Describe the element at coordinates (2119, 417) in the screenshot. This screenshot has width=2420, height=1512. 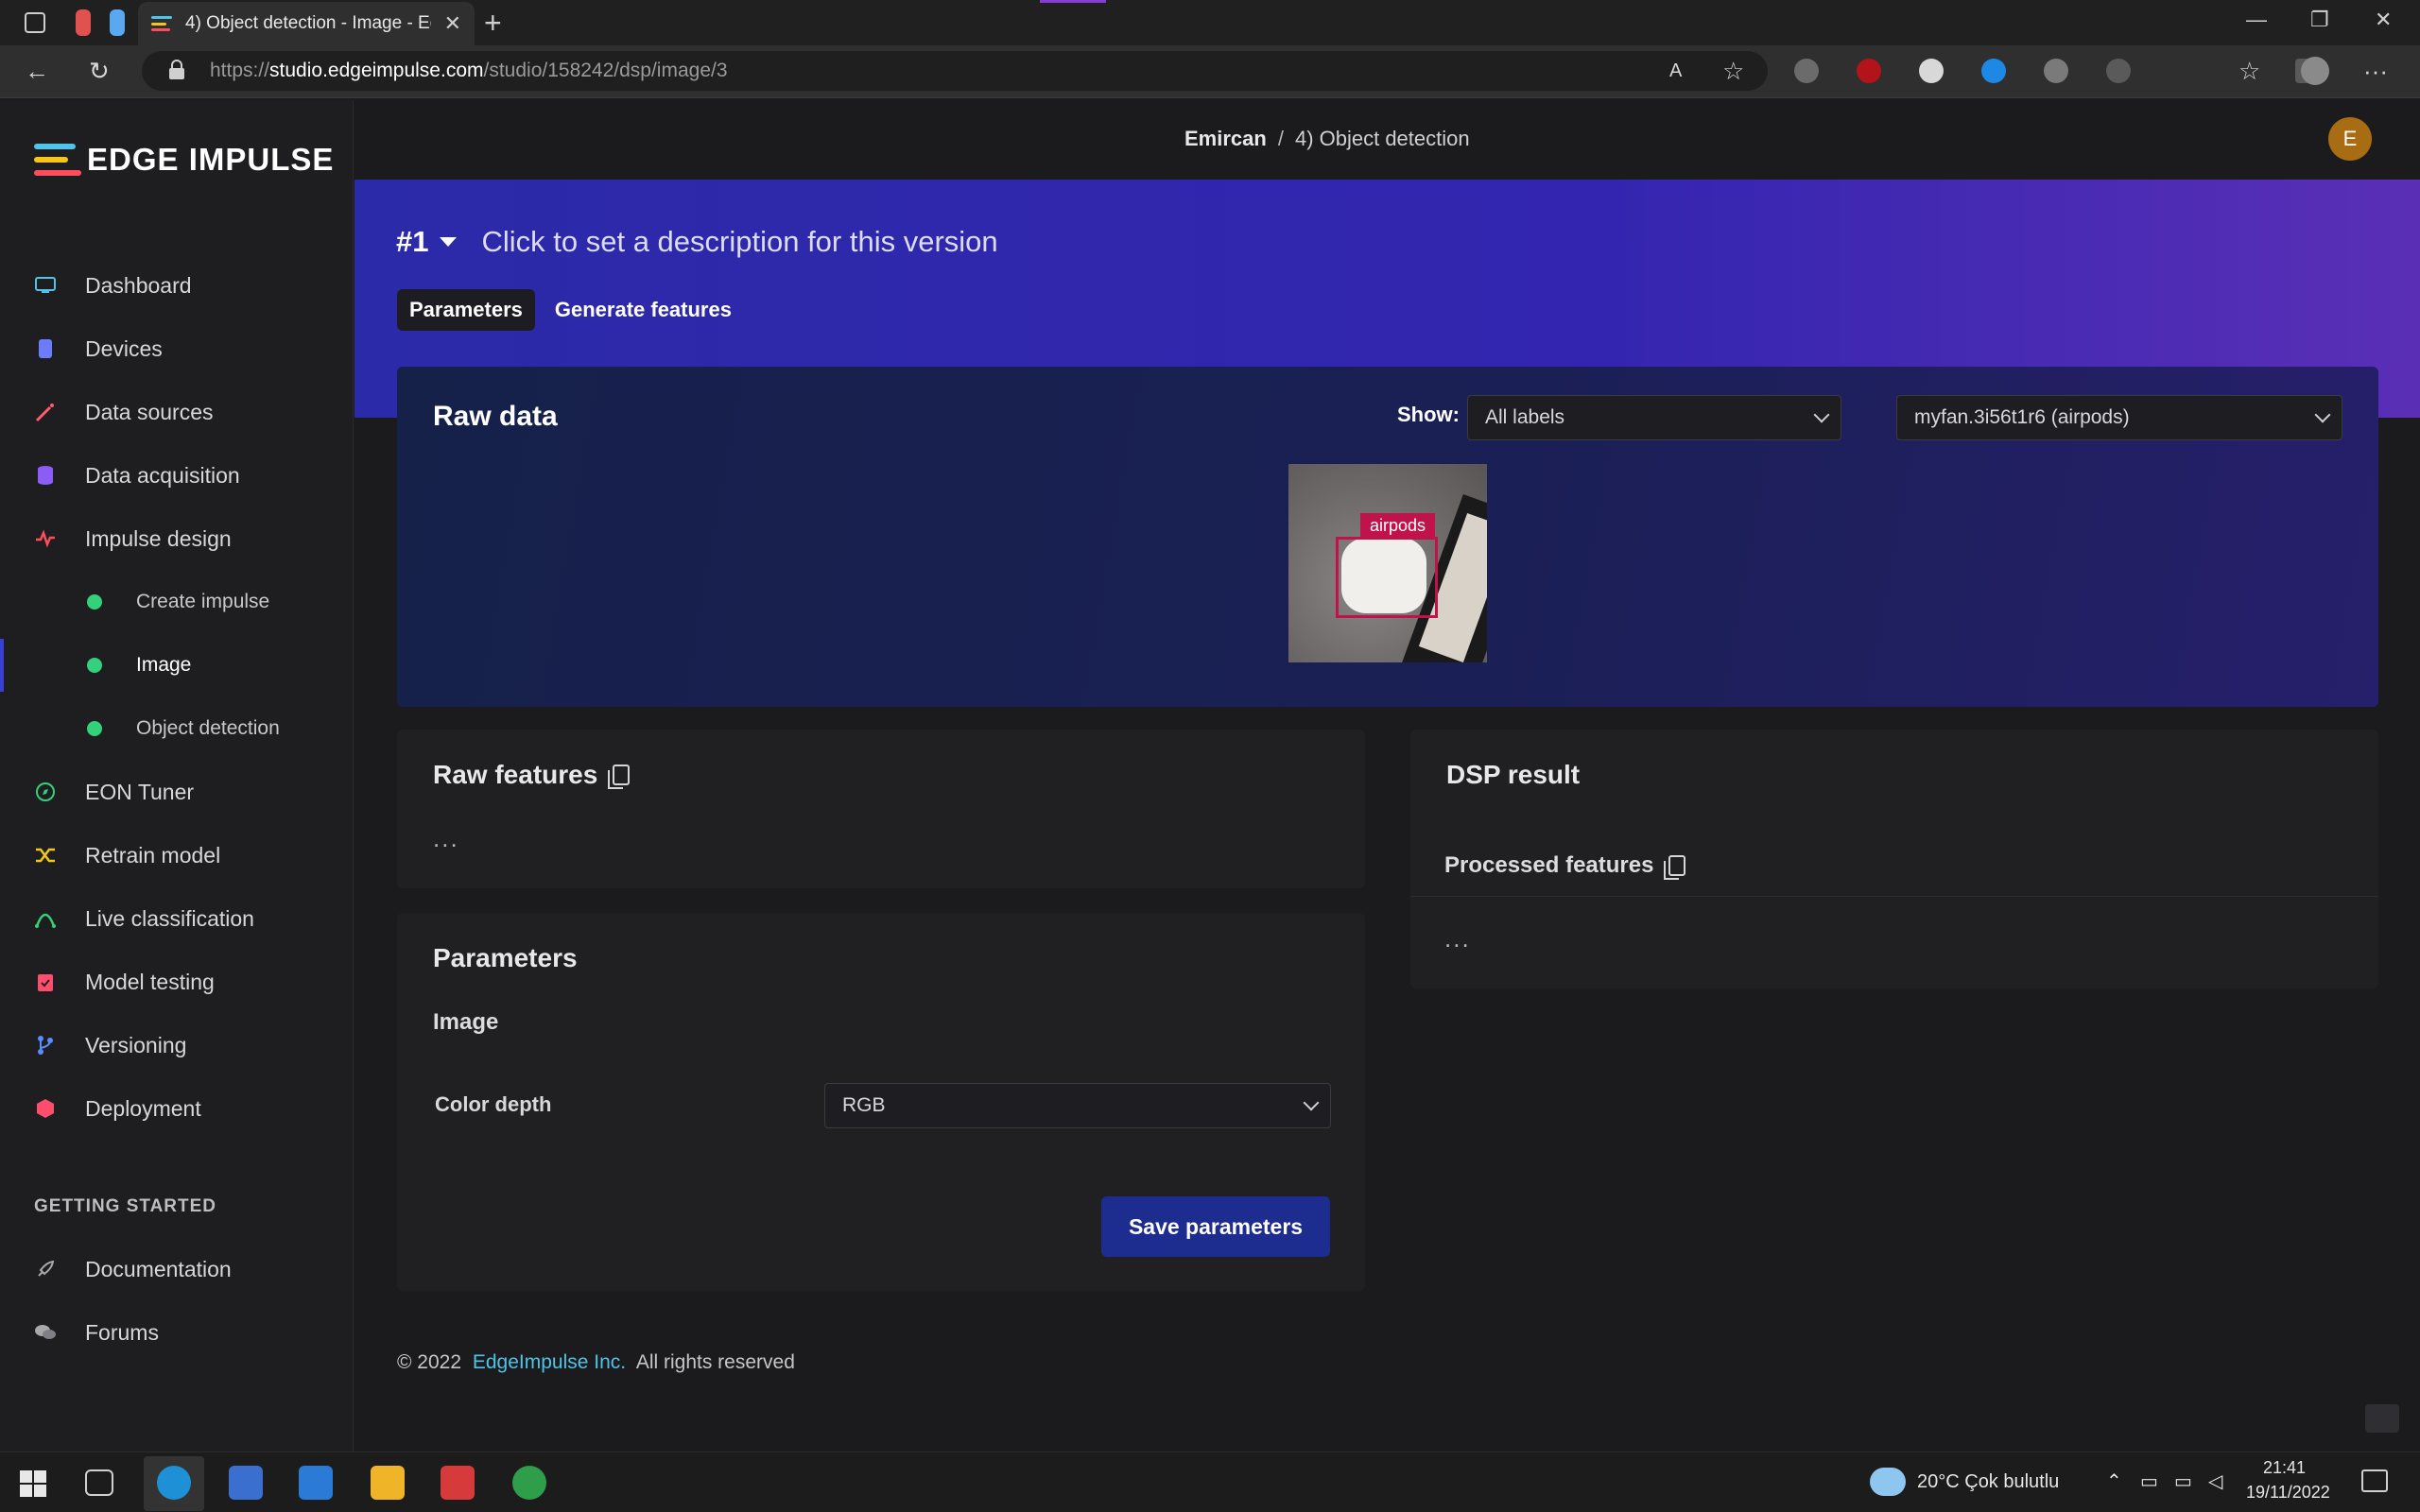
I see `sample-select: myfan.3i56t1r6 (airpods)` at that location.